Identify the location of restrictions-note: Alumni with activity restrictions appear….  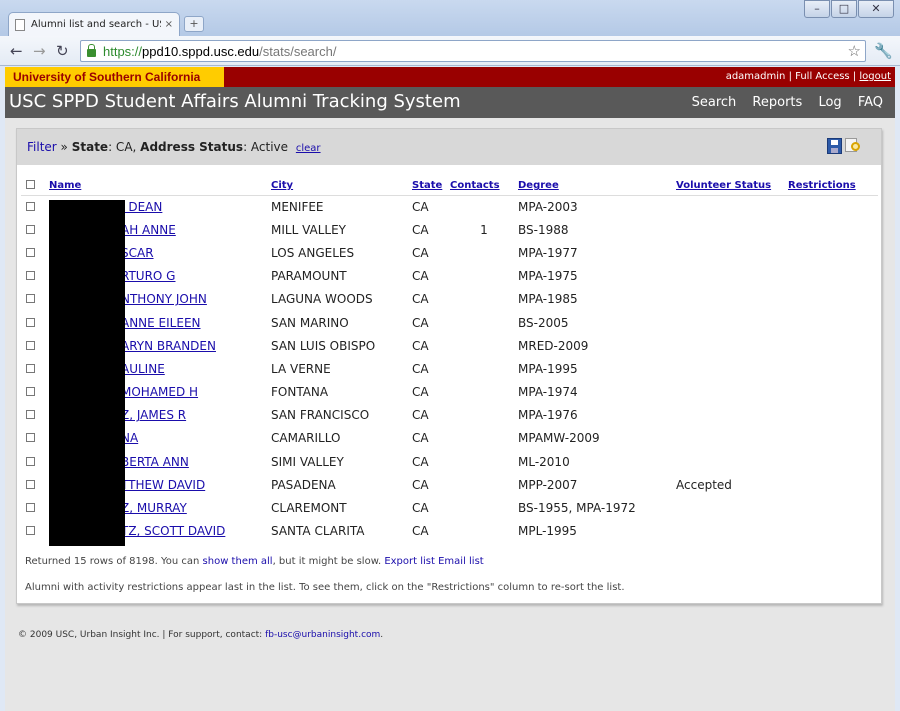
(325, 587).